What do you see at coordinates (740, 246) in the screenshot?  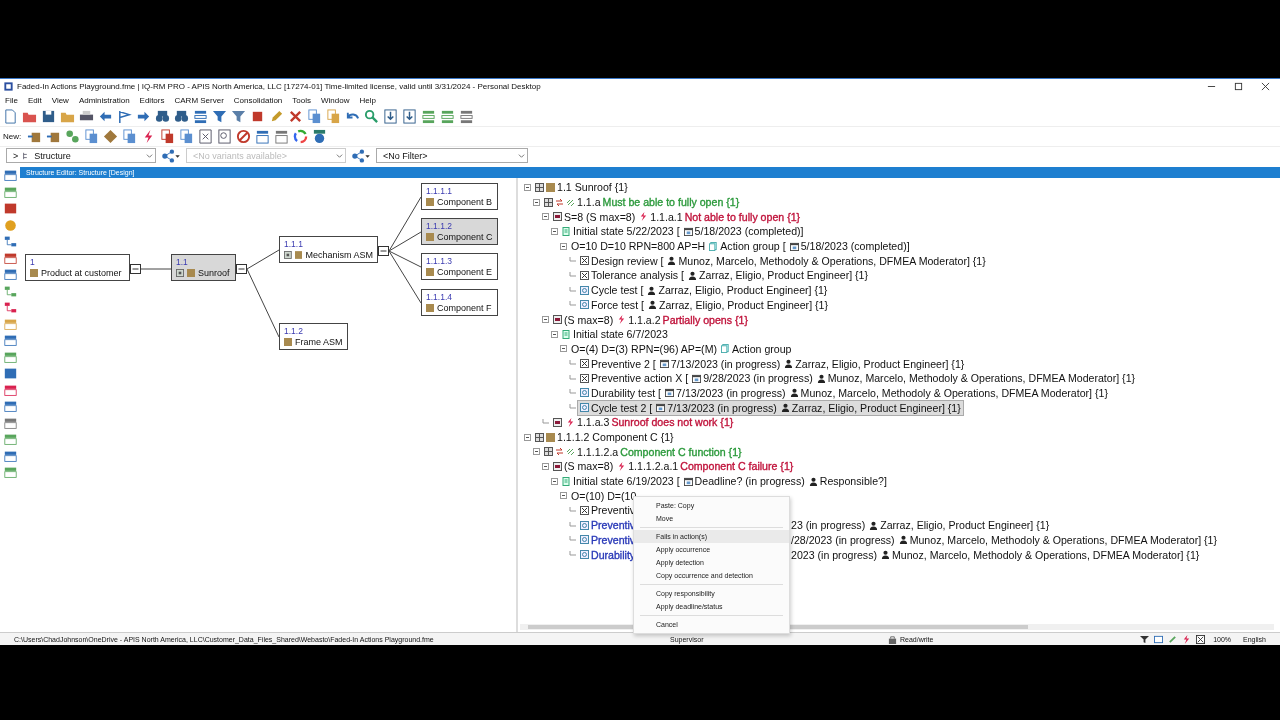 I see `tree-item: O=10 D=10 RPN=800 AP=H Action group [ 5/18/2023 (completed)]` at bounding box center [740, 246].